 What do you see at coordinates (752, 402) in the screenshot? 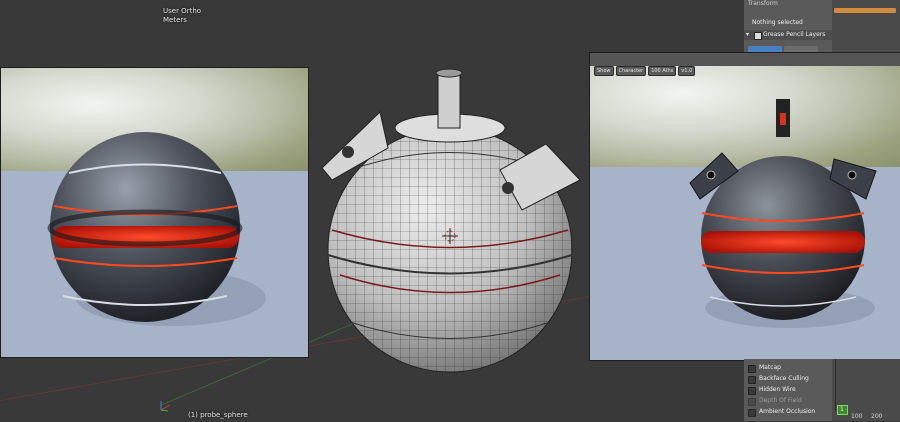
I see `depth-of-field-checkbox` at bounding box center [752, 402].